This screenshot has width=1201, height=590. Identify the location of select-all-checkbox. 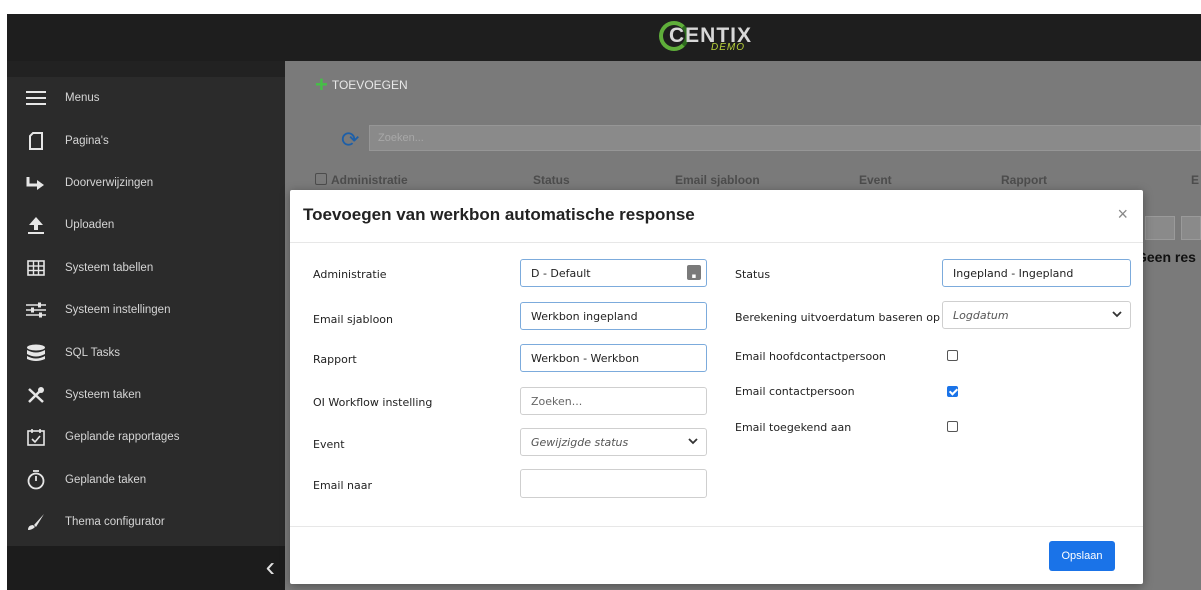
(321, 179).